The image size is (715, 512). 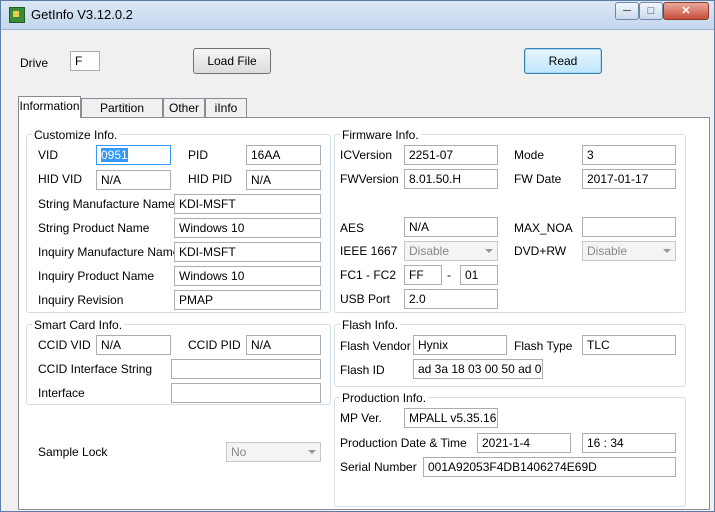 I want to click on flash-info-title: Flash Info., so click(x=370, y=325).